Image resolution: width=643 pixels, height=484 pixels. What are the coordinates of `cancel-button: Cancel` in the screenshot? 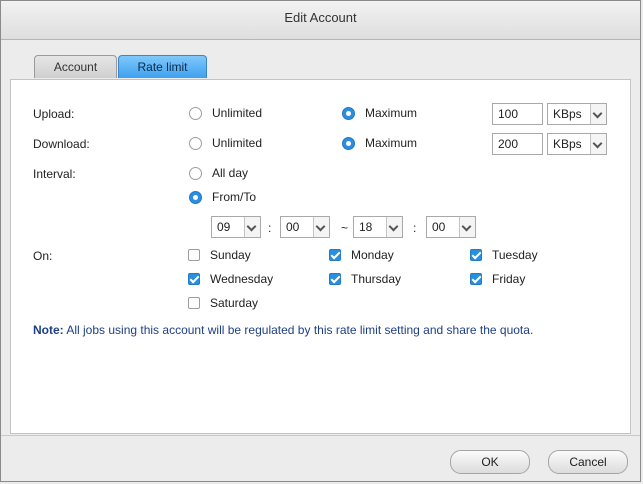 It's located at (588, 462).